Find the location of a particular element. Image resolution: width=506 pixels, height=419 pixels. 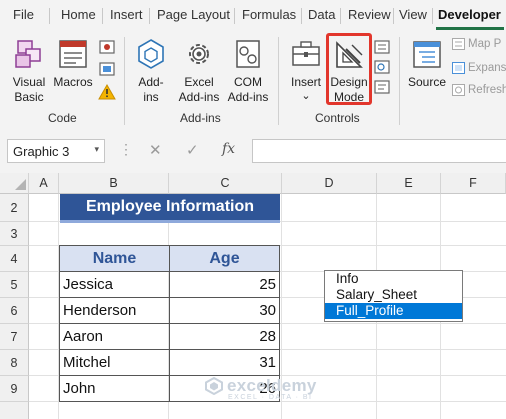

insert-control-button: Insert ⌄ is located at coordinates (306, 70).